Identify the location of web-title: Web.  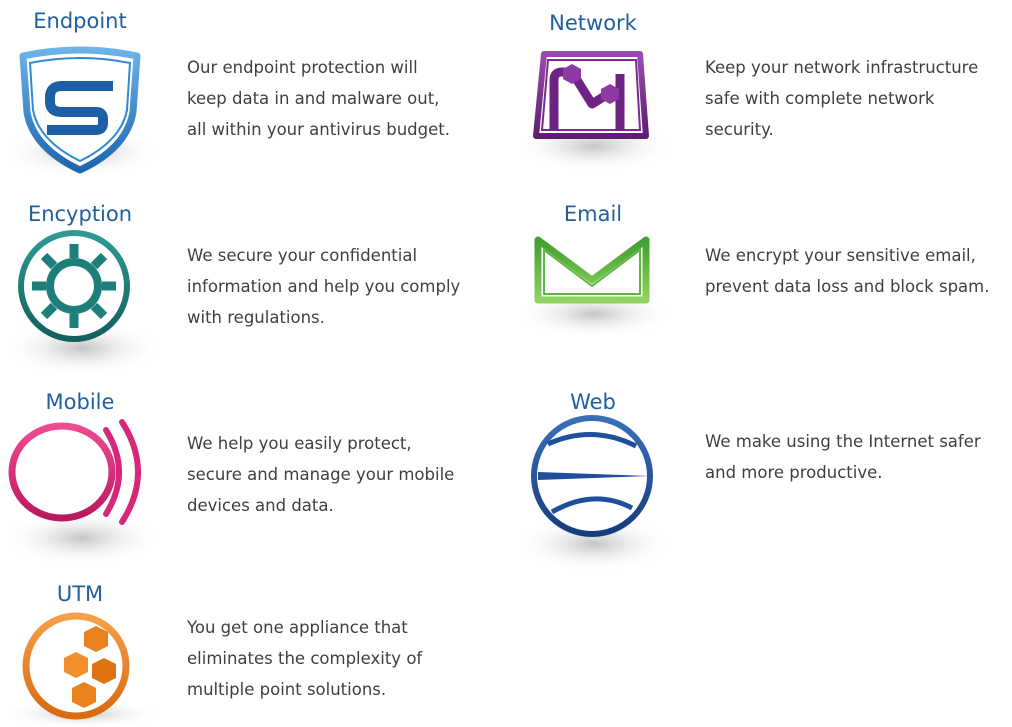
(593, 402).